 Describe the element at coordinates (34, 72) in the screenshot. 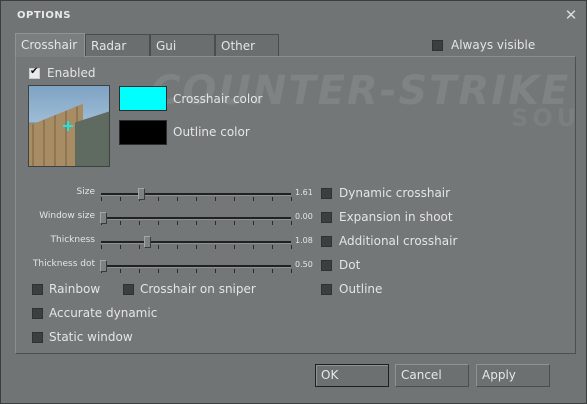

I see `enabled-checkbox` at that location.